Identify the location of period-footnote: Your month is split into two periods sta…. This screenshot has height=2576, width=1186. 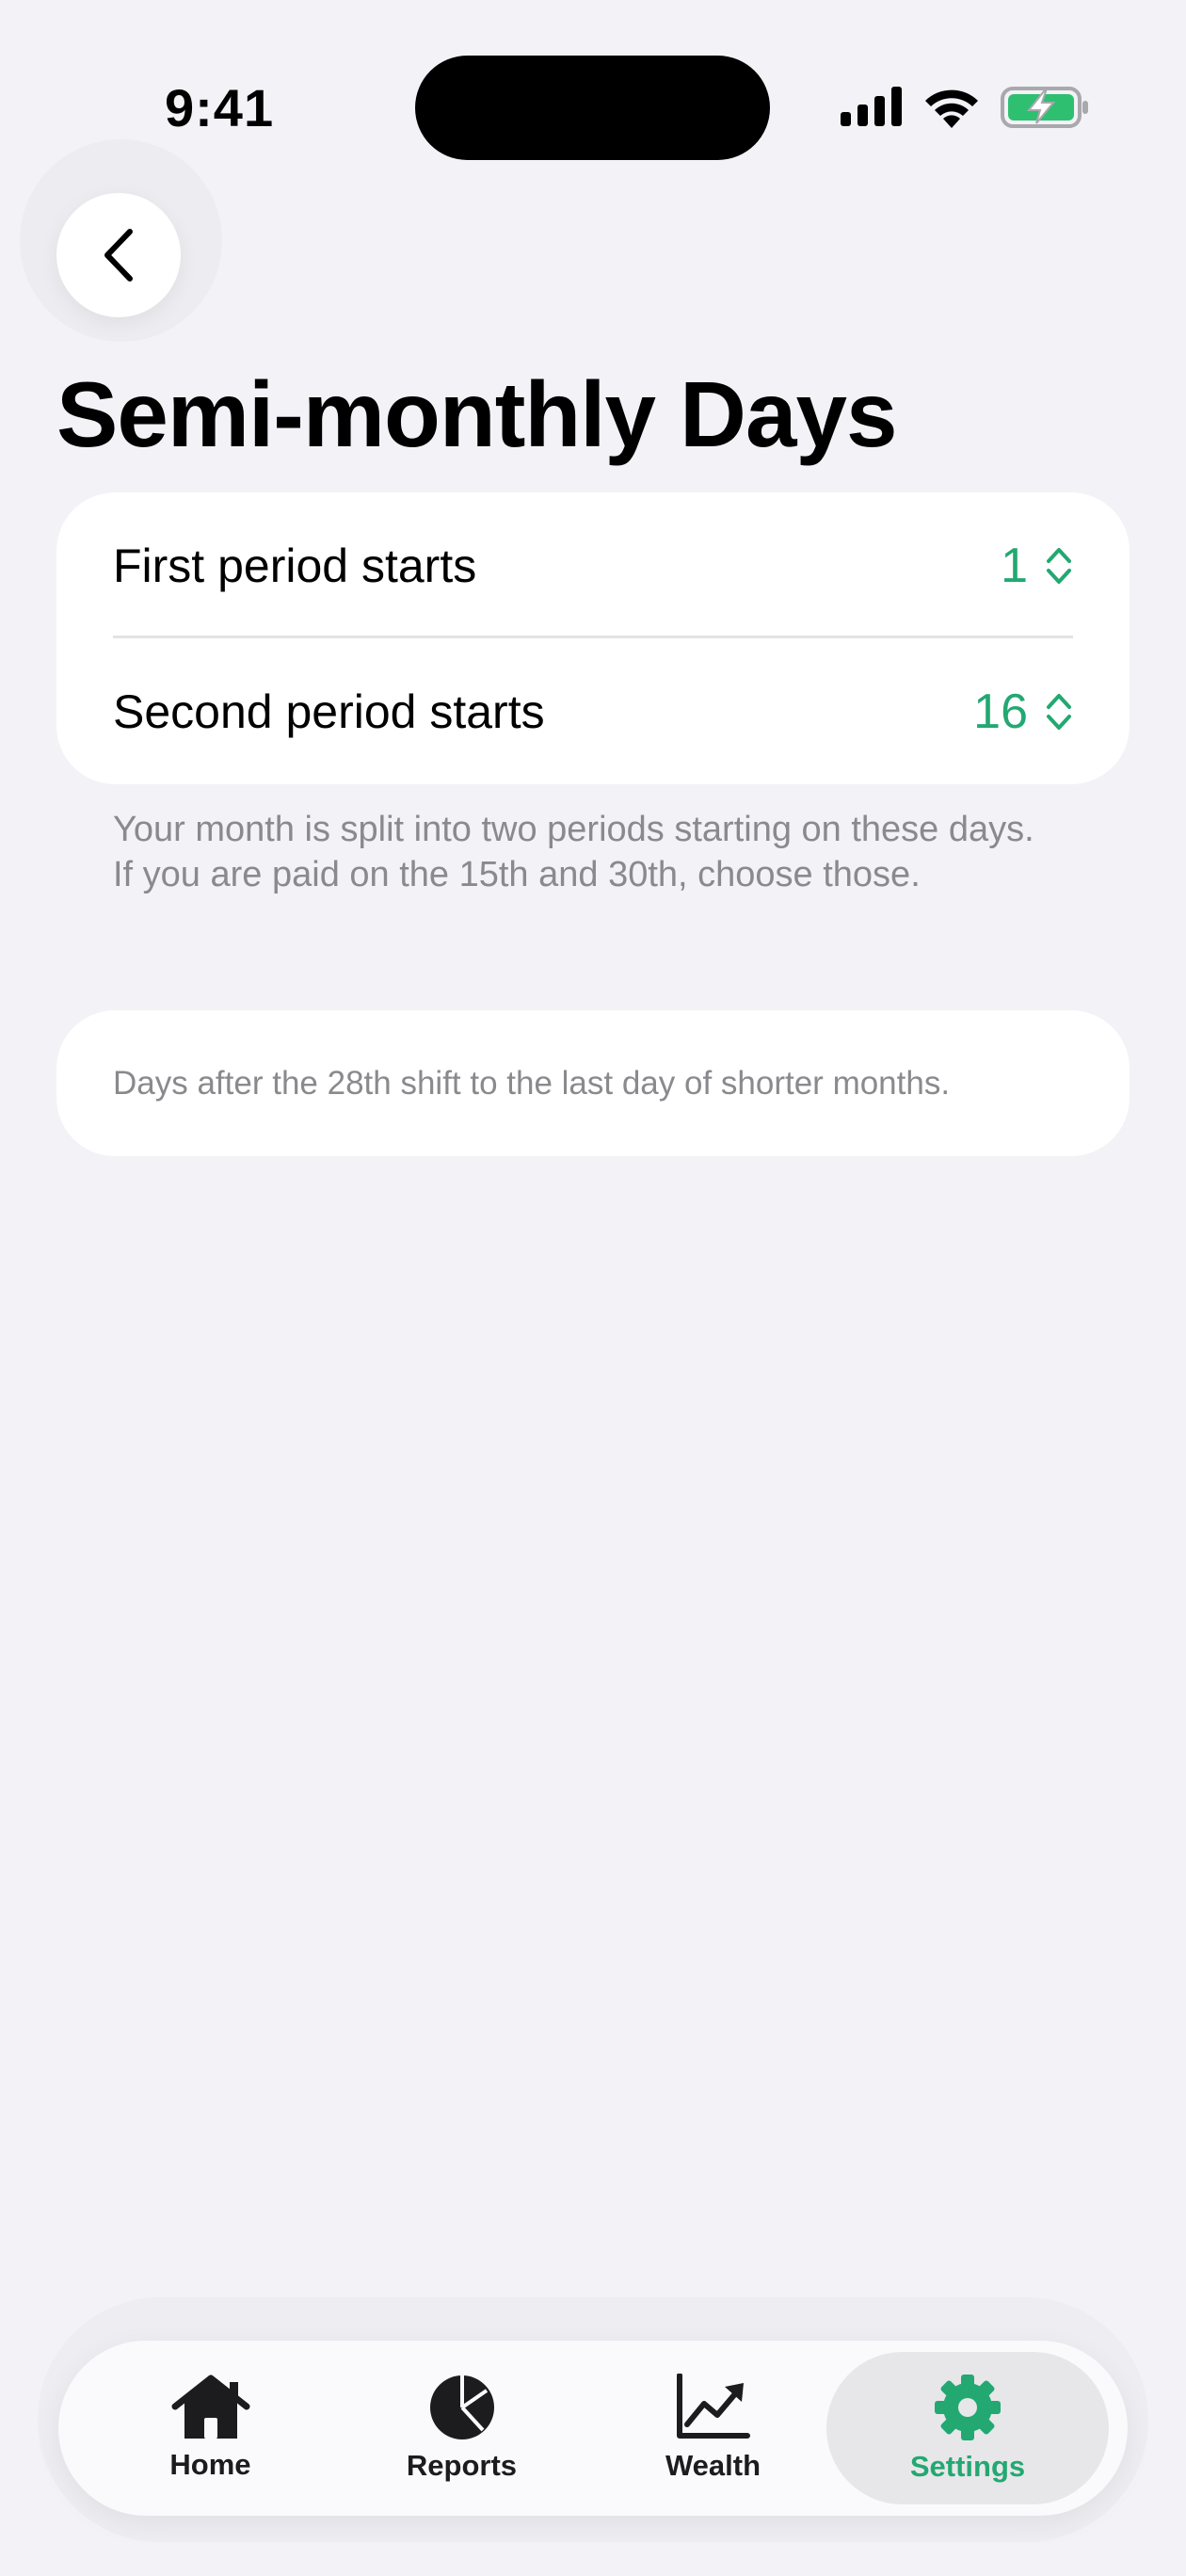
(573, 852).